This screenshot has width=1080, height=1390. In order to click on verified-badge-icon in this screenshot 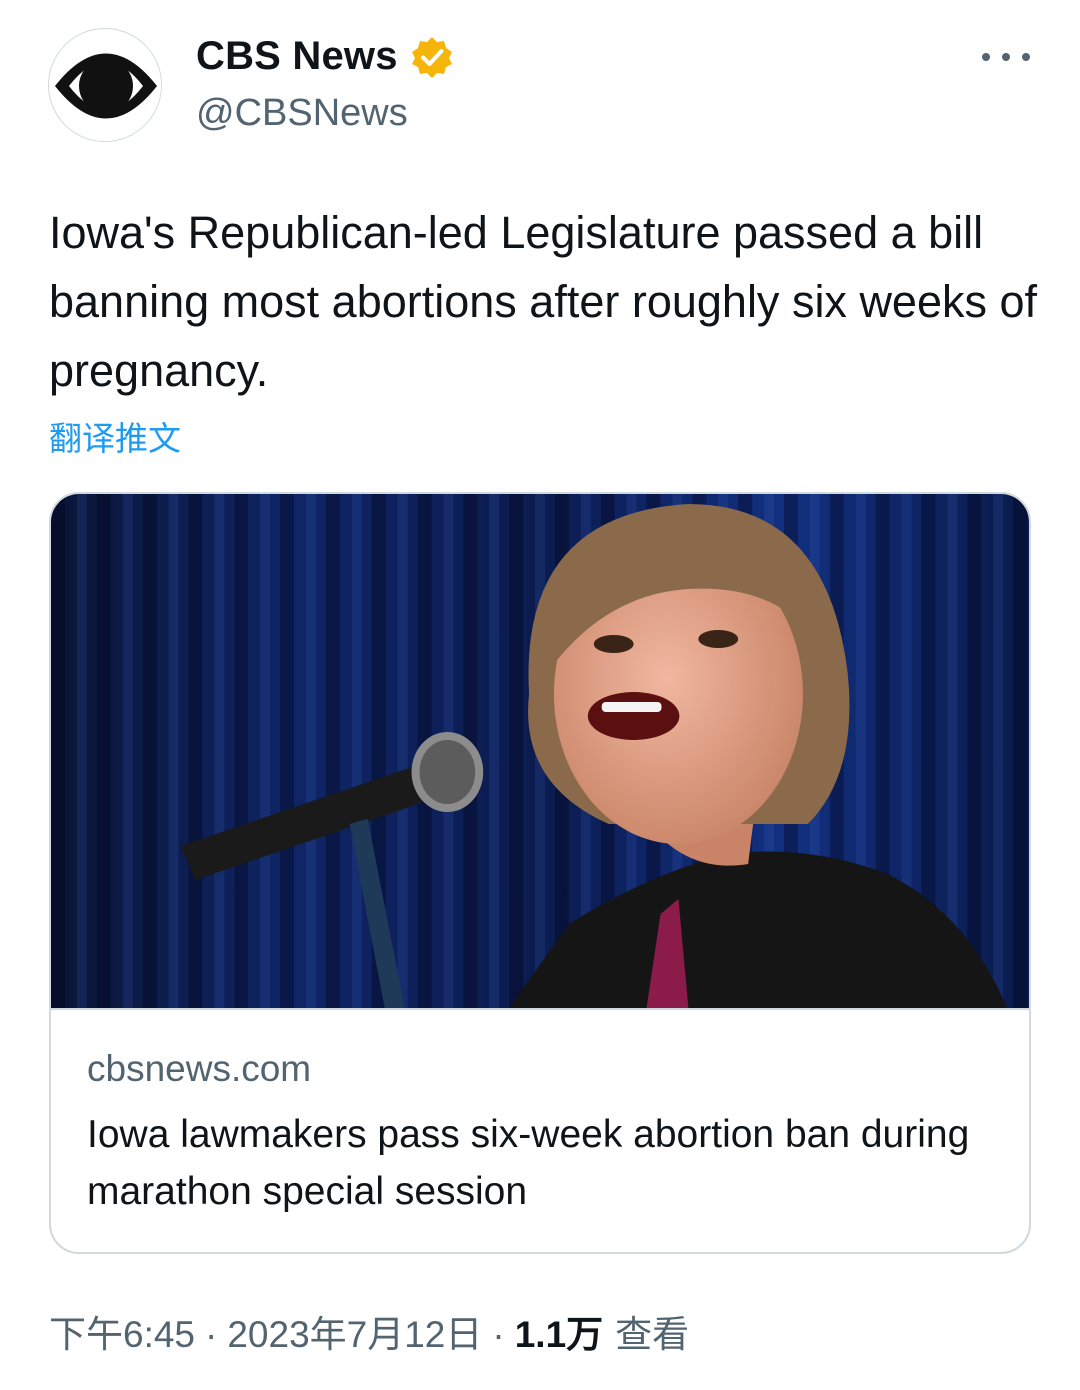, I will do `click(431, 57)`.